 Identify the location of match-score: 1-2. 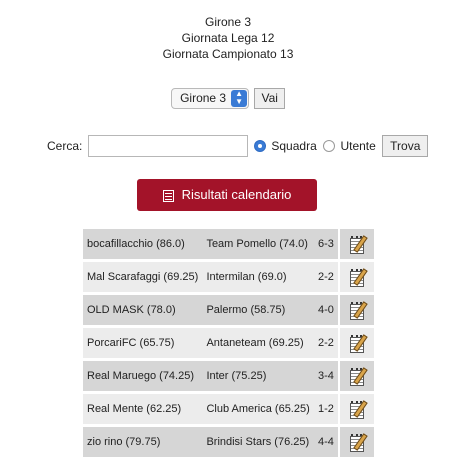
(325, 410).